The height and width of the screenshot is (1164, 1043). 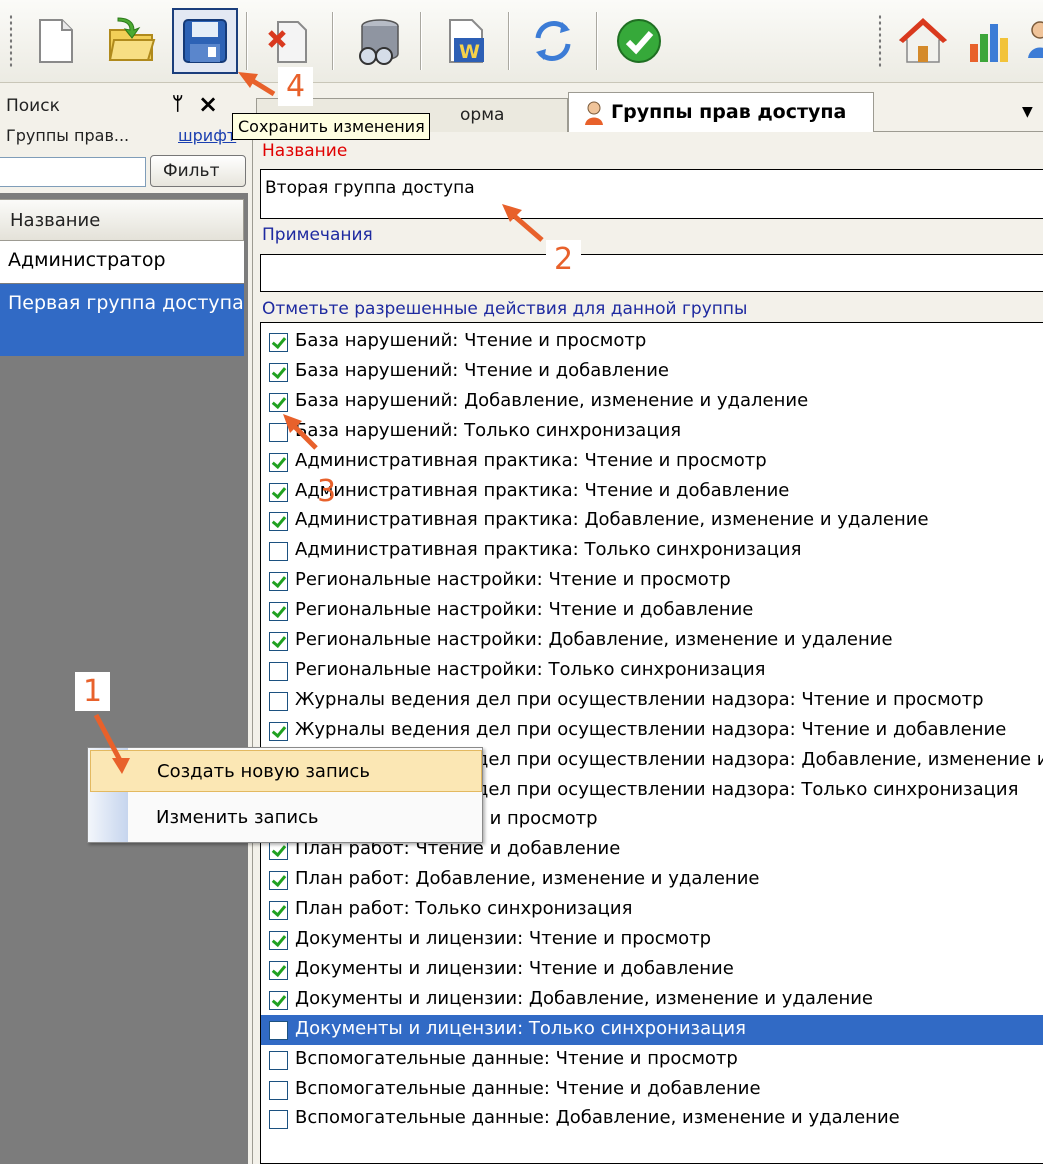 I want to click on filter-button: Фильт, so click(x=198, y=171).